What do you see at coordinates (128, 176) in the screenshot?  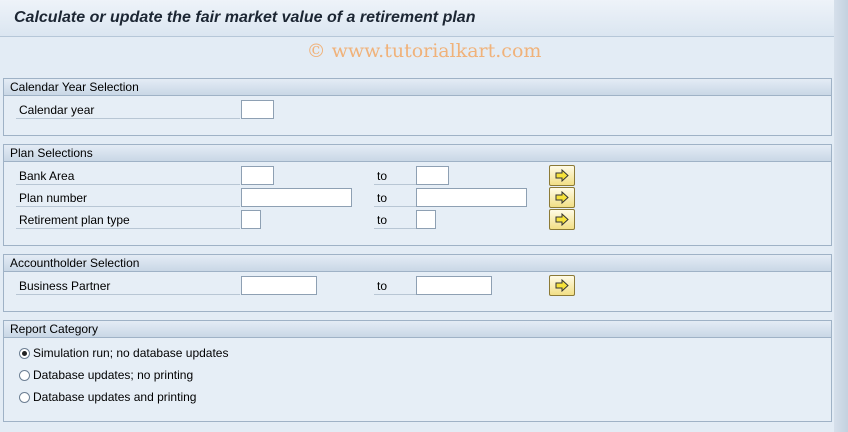 I see `bank-area-label: Bank Area` at bounding box center [128, 176].